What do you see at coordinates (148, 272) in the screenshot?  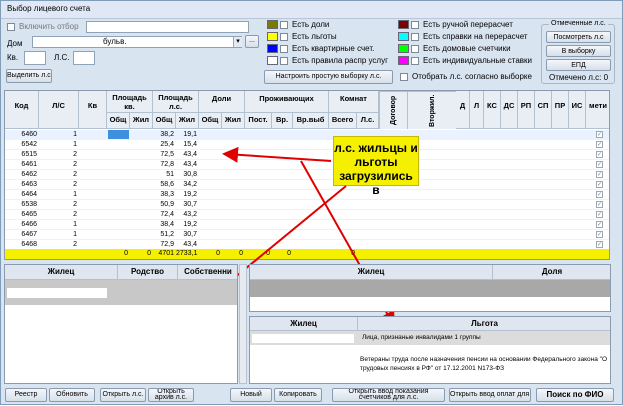 I see `res-col-rodstvo: Родство` at bounding box center [148, 272].